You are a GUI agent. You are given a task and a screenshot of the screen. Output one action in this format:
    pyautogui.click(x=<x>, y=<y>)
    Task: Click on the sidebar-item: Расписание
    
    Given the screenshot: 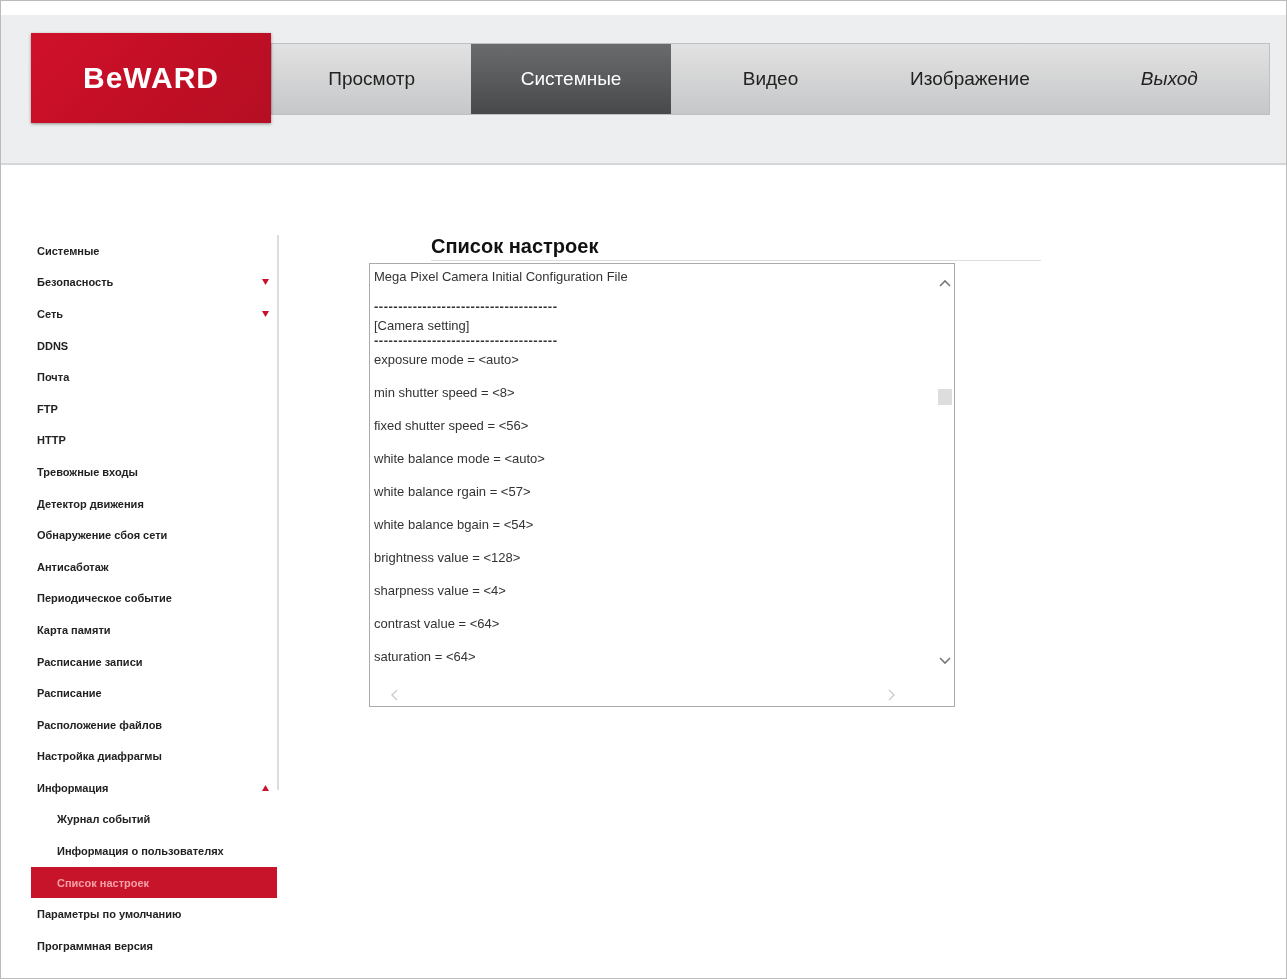 What is the action you would take?
    pyautogui.click(x=154, y=693)
    